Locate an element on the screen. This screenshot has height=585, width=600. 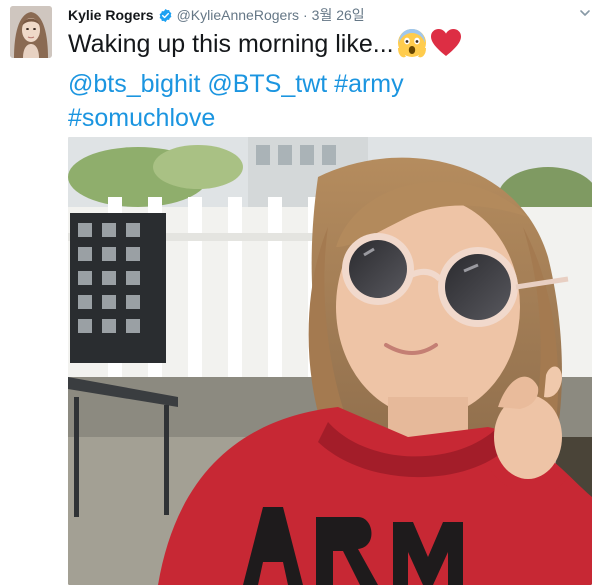
tweet-header: Kylie Rogers @KylieAnneRogers · 3월 26일 is located at coordinates (216, 15).